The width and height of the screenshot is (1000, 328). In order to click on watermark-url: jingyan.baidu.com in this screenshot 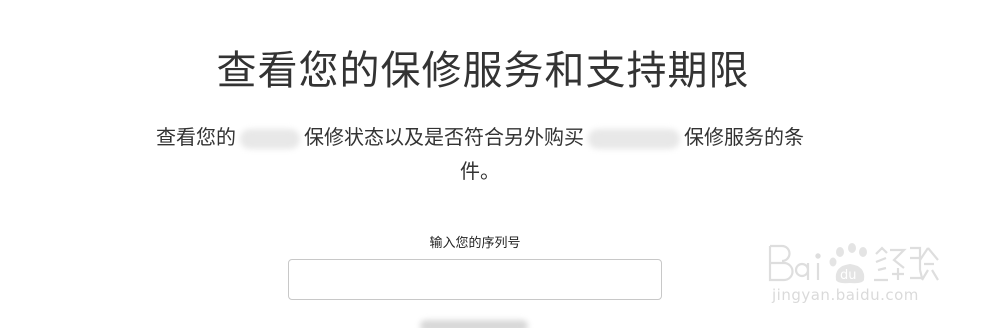, I will do `click(845, 295)`.